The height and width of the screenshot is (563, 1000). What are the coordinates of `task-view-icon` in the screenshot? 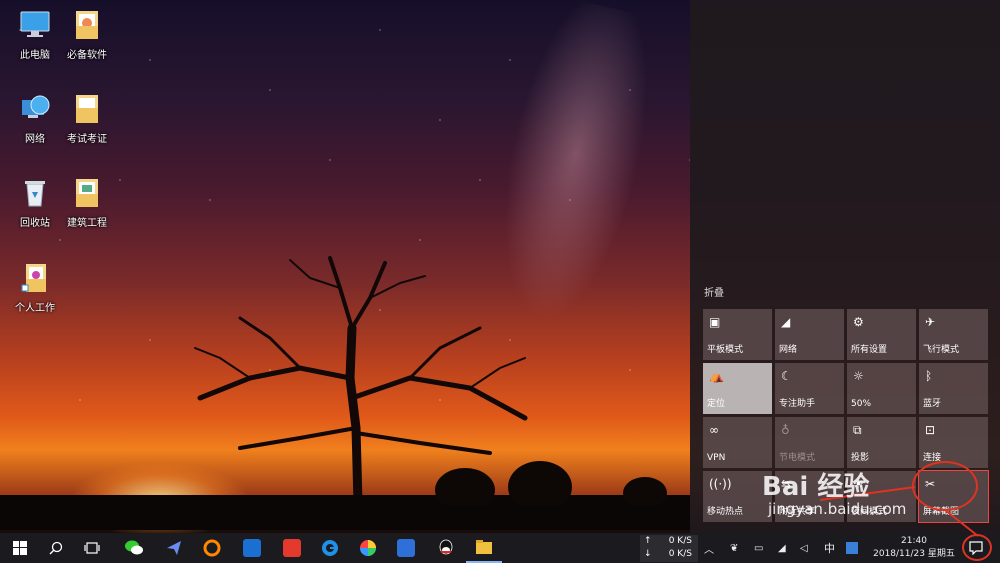 It's located at (92, 548).